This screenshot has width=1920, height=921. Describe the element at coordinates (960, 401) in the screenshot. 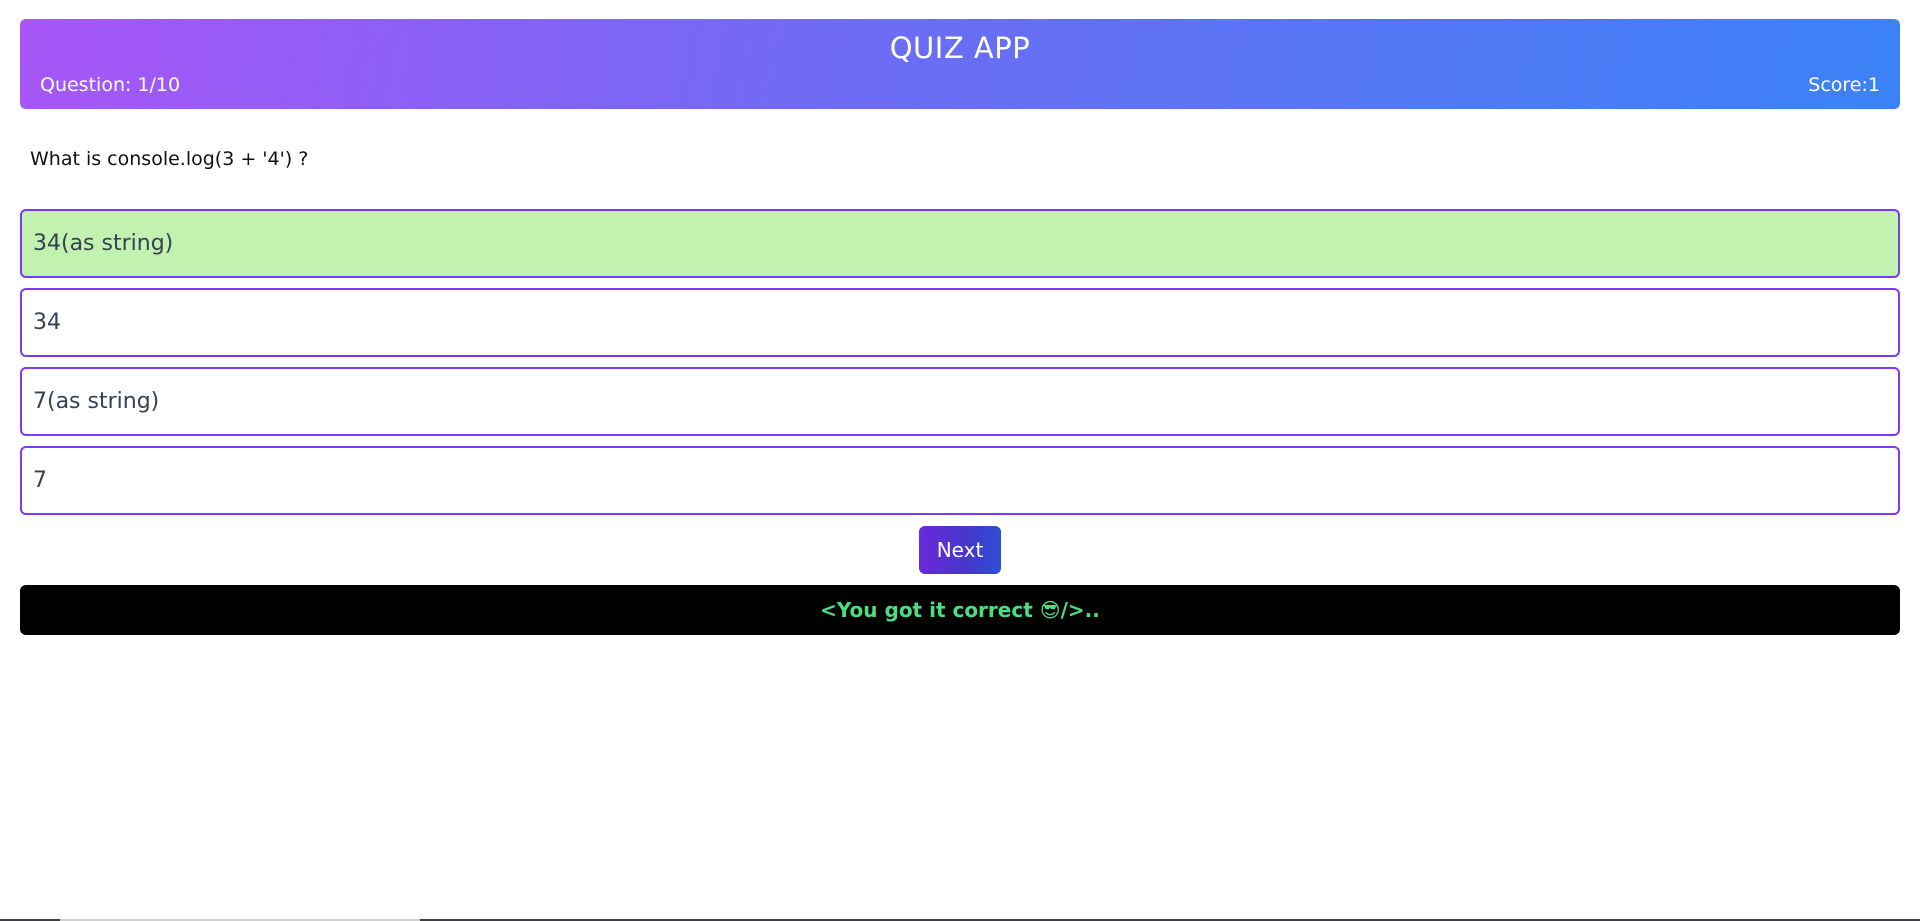

I see `answer-option: 7(as string)` at that location.